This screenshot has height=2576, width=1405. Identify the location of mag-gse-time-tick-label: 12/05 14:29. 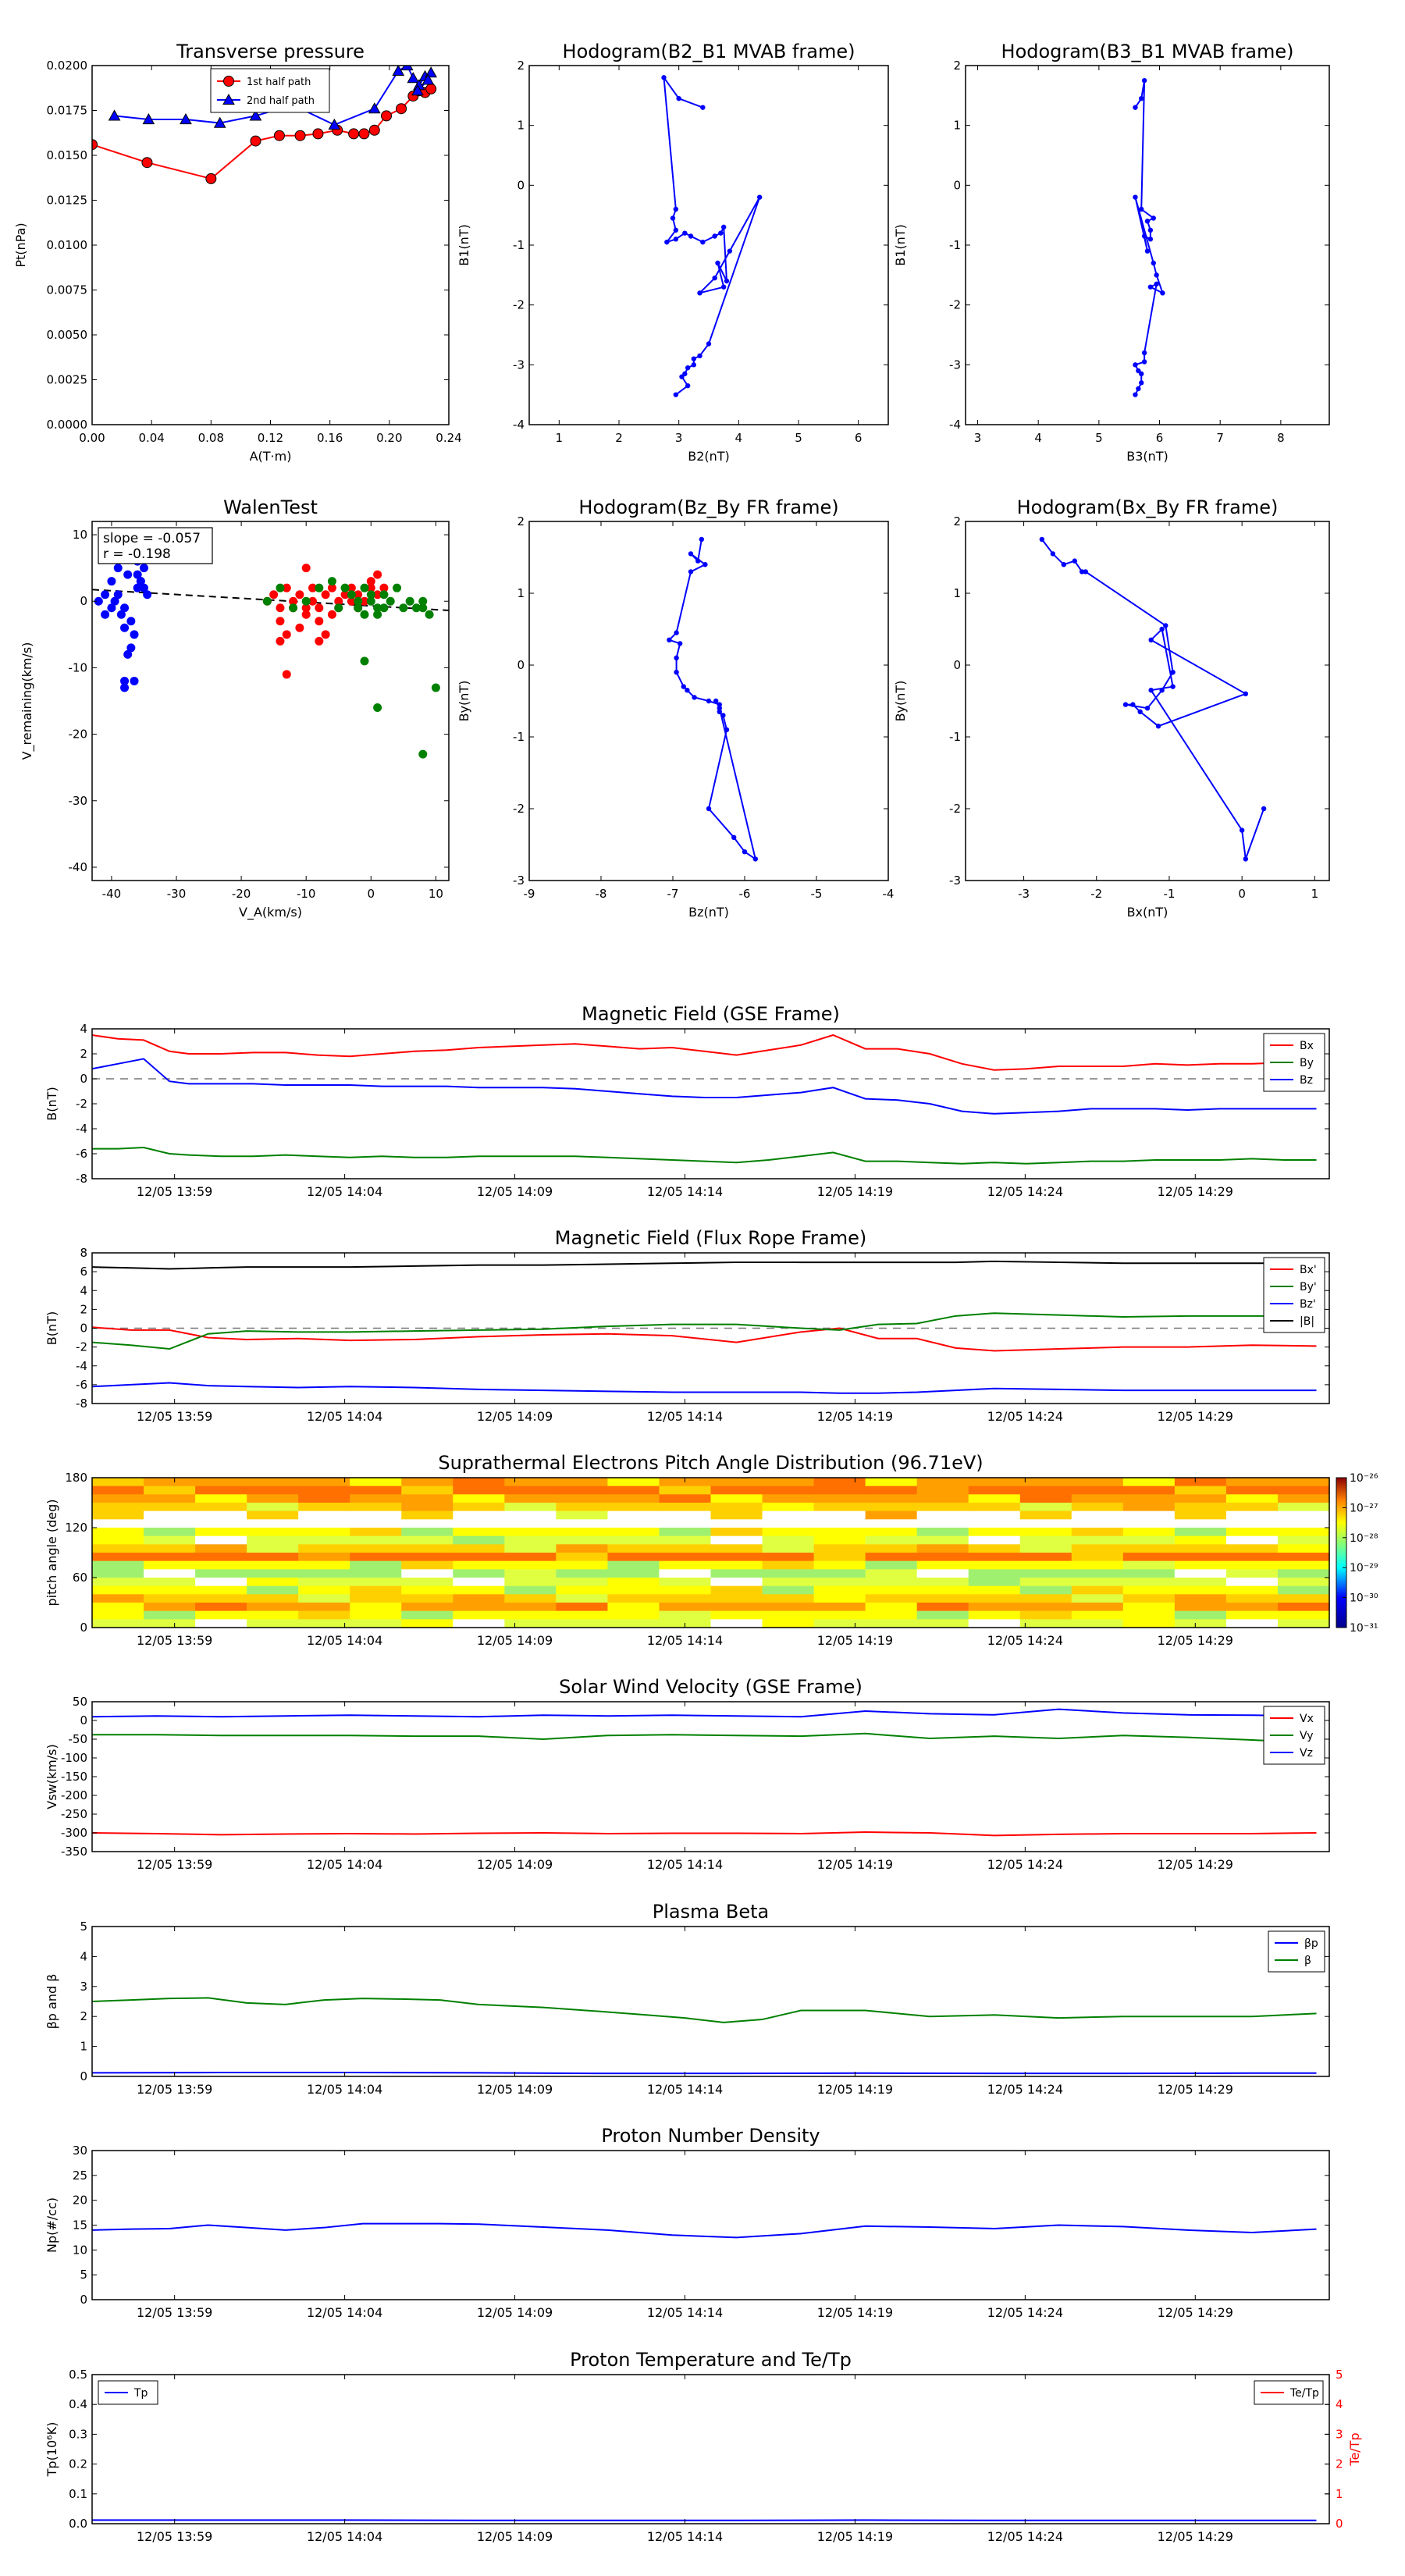
(1196, 1191).